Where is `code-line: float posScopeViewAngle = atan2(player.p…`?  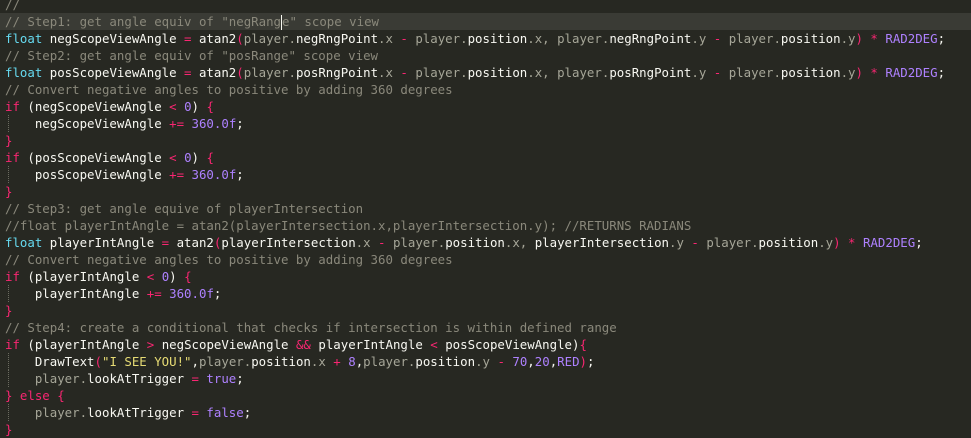 code-line: float posScopeViewAngle = atan2(player.p… is located at coordinates (485, 72).